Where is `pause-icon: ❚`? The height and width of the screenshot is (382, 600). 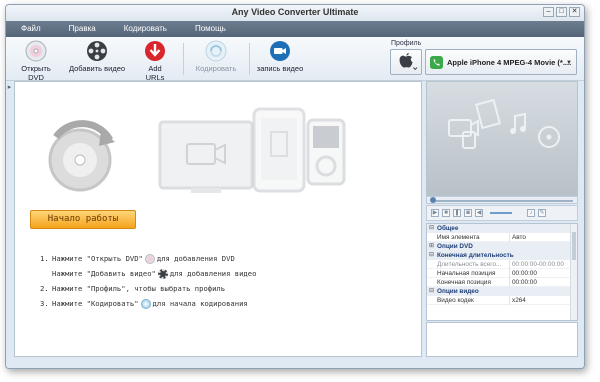
pause-icon: ❚ is located at coordinates (457, 213).